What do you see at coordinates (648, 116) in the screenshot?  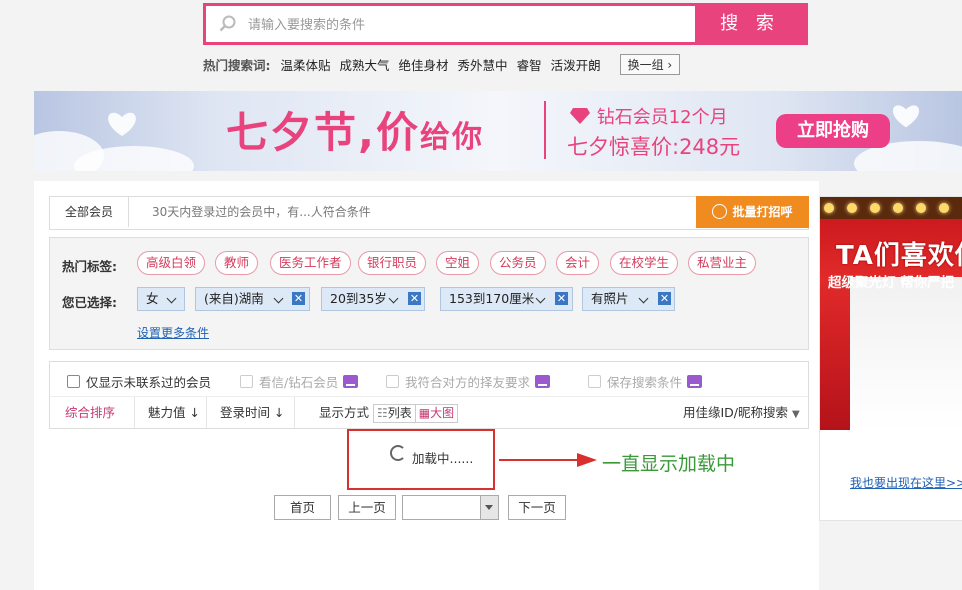 I see `banner-subtitle: 钻石会员12个月` at bounding box center [648, 116].